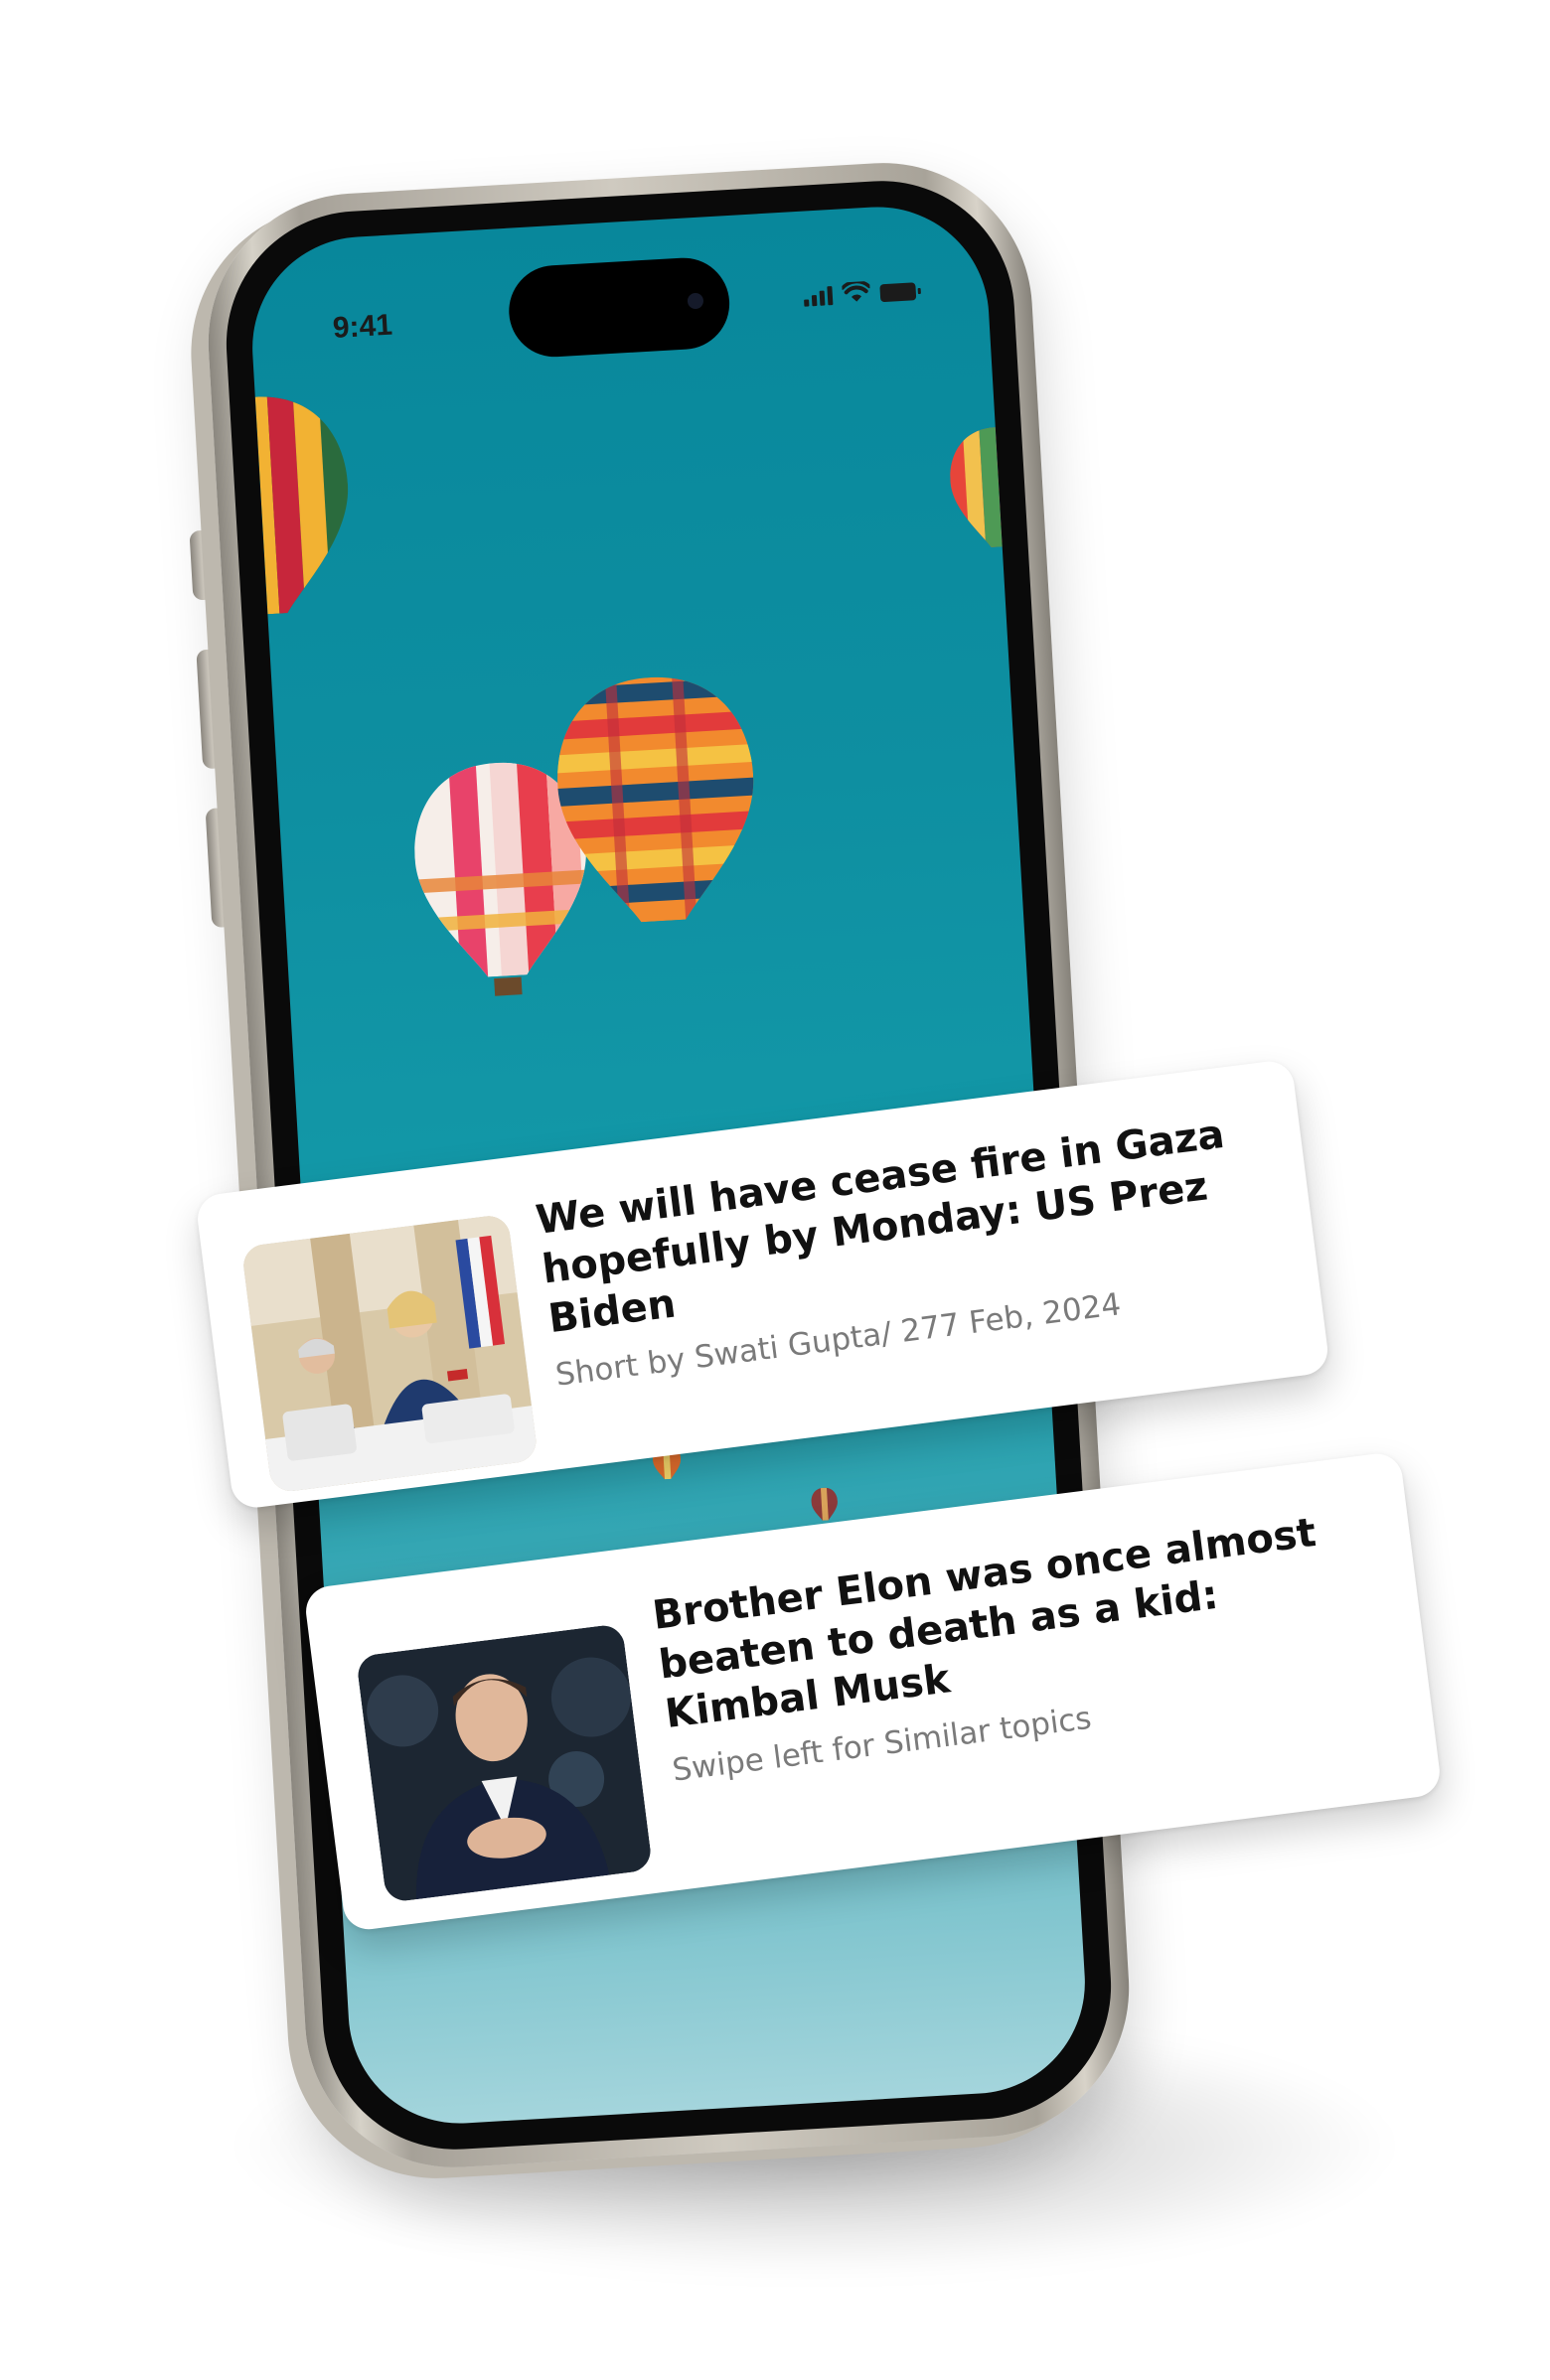 The height and width of the screenshot is (2380, 1550). I want to click on cellular-signal-icon, so click(818, 295).